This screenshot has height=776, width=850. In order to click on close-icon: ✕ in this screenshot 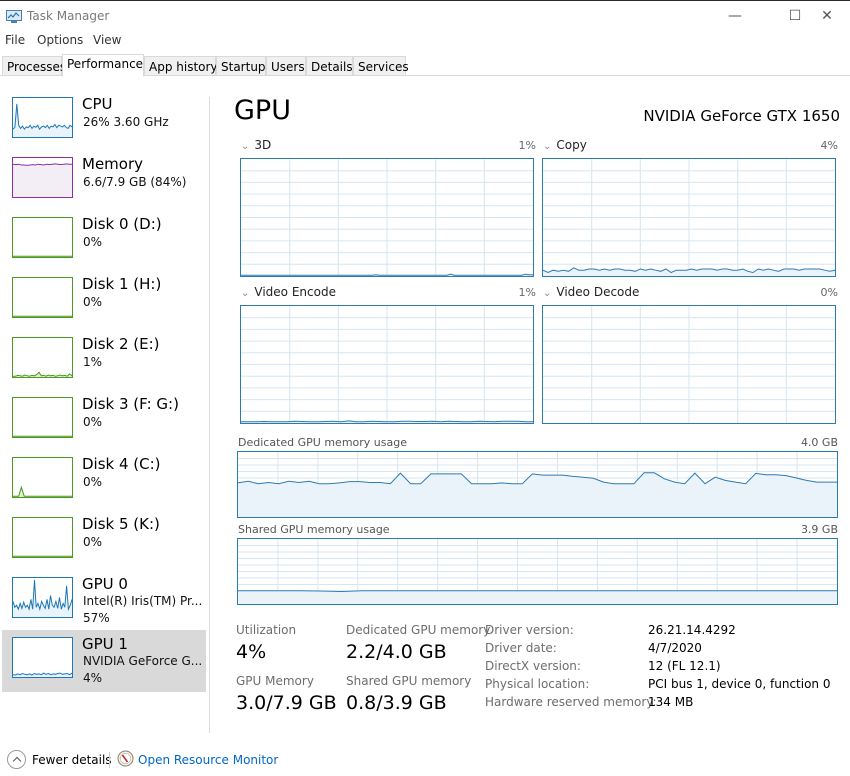, I will do `click(827, 16)`.